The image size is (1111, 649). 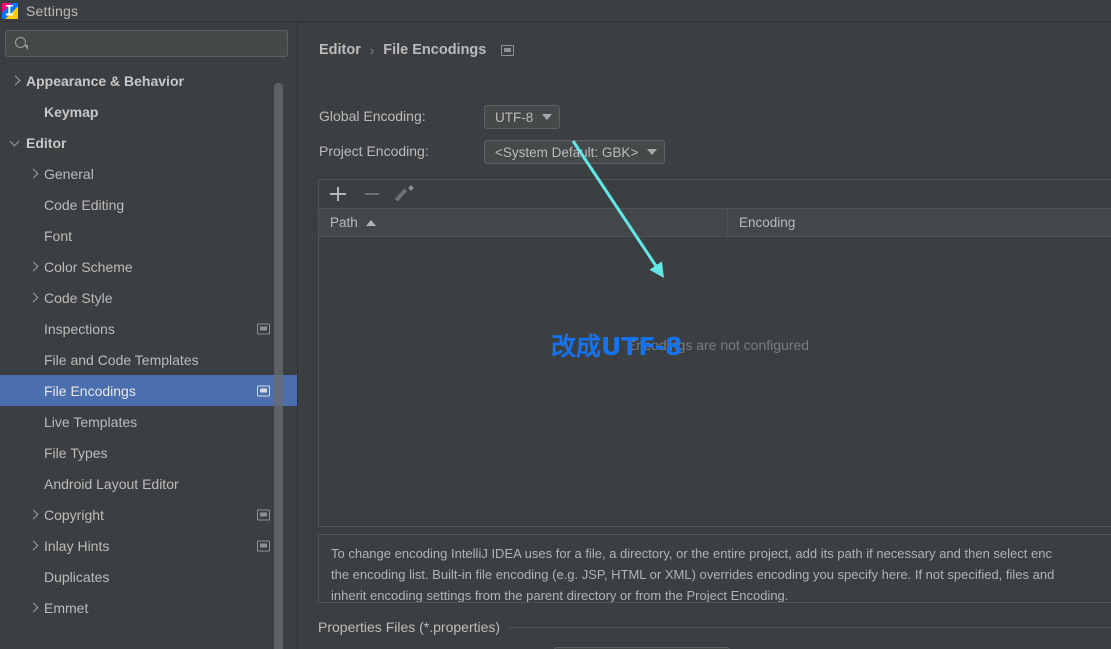 I want to click on sidebar-item-label: Color Scheme, so click(x=88, y=266).